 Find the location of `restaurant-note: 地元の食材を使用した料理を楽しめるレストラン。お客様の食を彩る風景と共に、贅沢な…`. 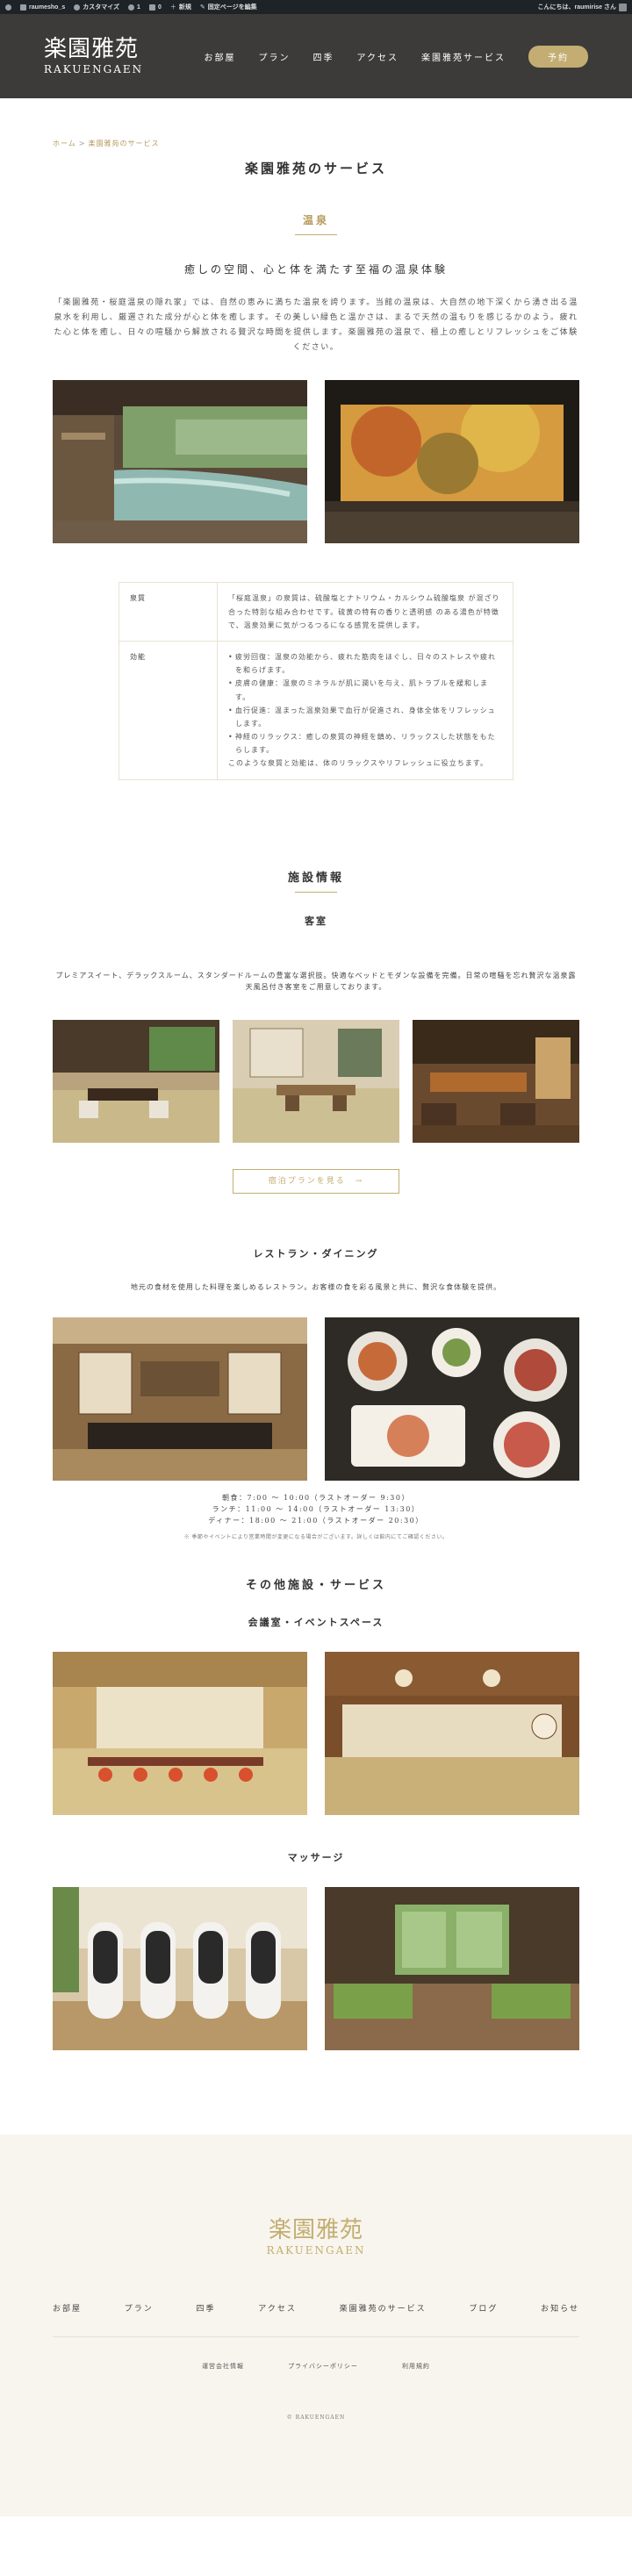

restaurant-note: 地元の食材を使用した料理を楽しめるレストラン。お客様の食を彩る風景と共に、贅沢な… is located at coordinates (316, 1287).